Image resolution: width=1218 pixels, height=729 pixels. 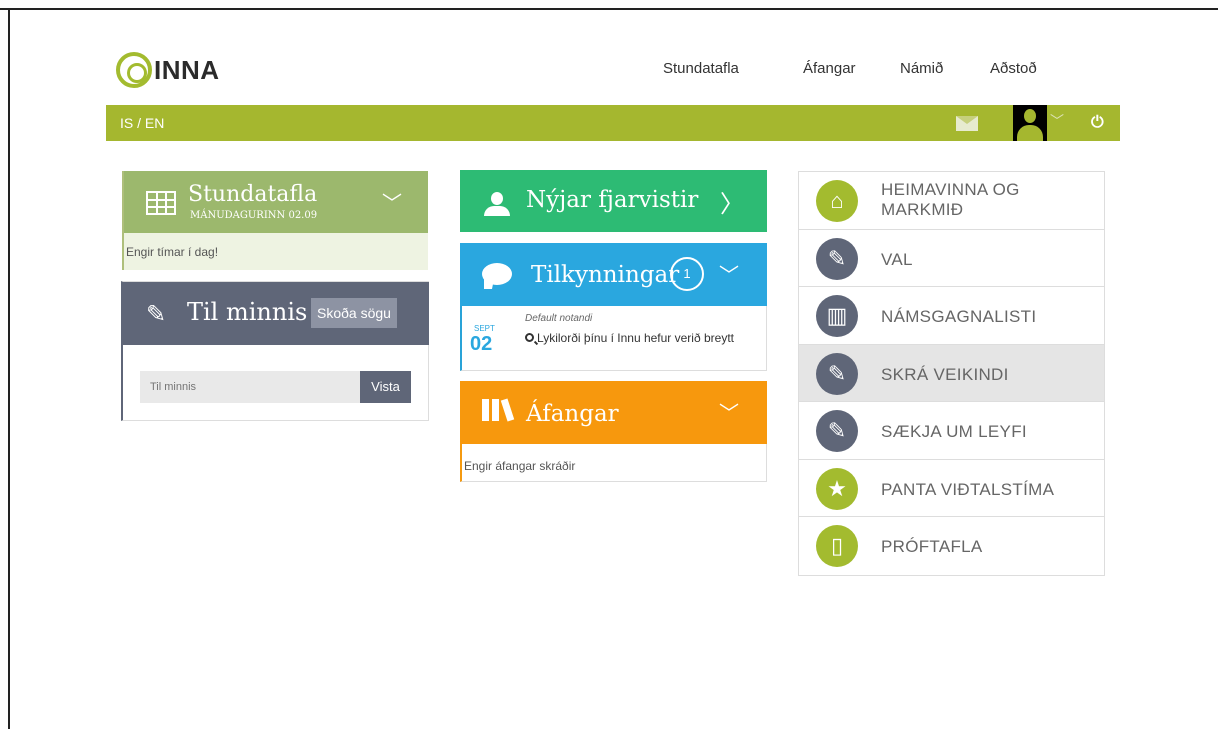 What do you see at coordinates (701, 68) in the screenshot?
I see `nav-stundatafla: Stundatafla` at bounding box center [701, 68].